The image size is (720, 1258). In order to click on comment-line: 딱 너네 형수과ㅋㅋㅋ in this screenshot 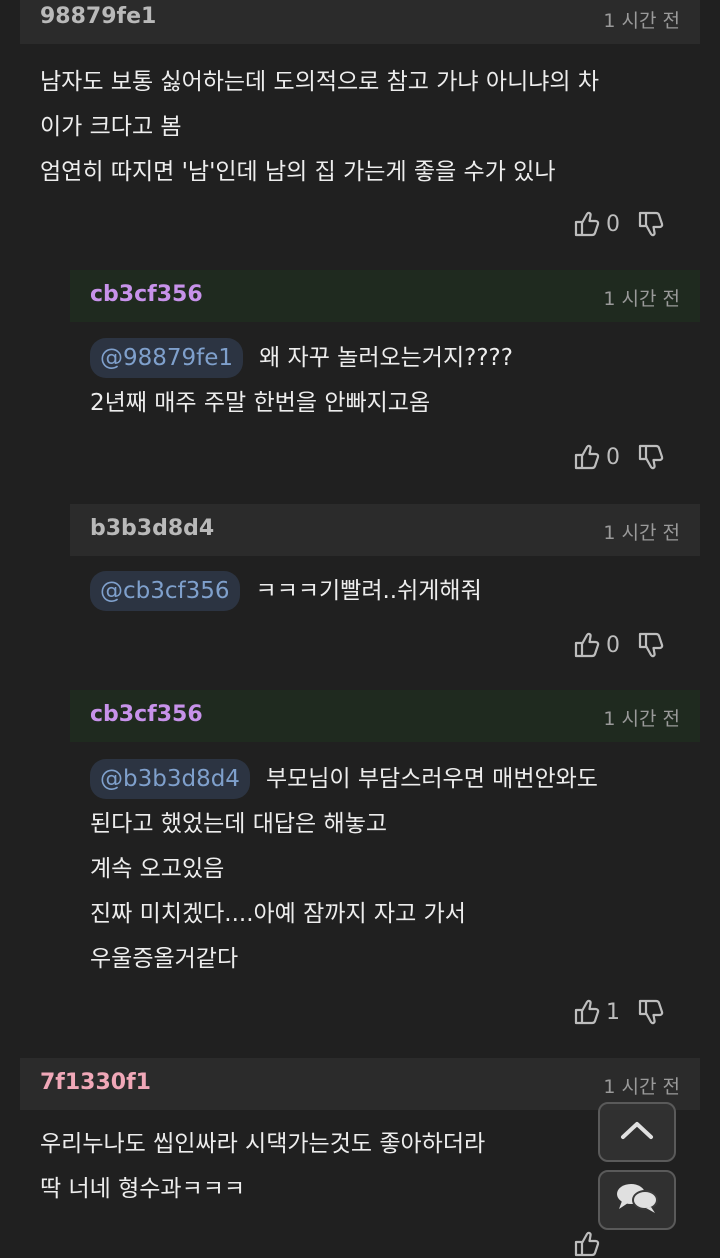, I will do `click(143, 1189)`.